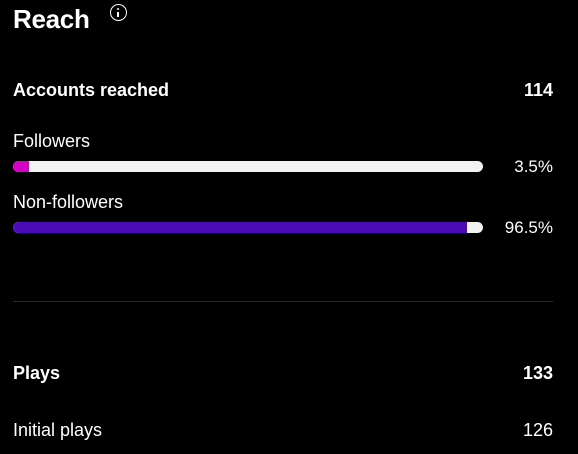  What do you see at coordinates (248, 166) in the screenshot?
I see `followers-bar` at bounding box center [248, 166].